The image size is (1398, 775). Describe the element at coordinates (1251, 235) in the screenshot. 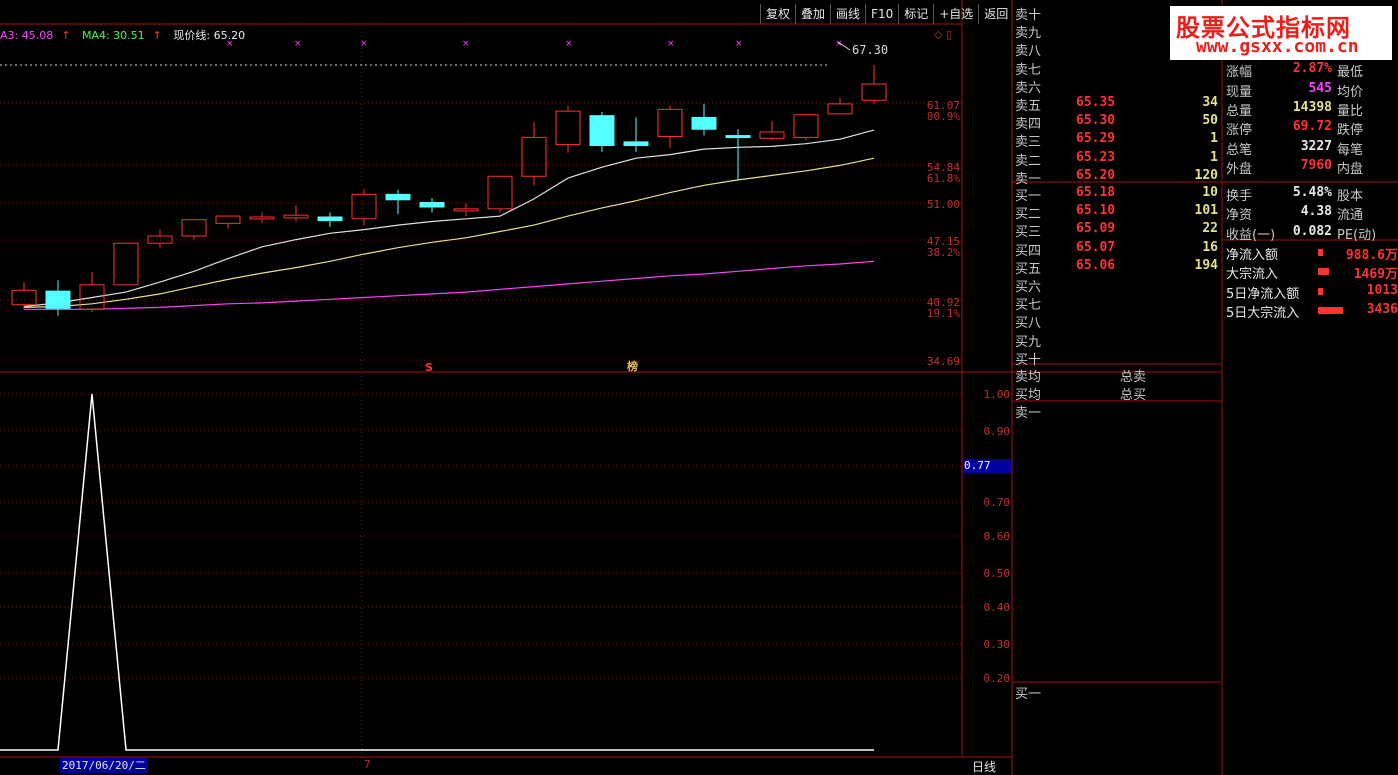

I see `quote-label: 收益(一)` at that location.